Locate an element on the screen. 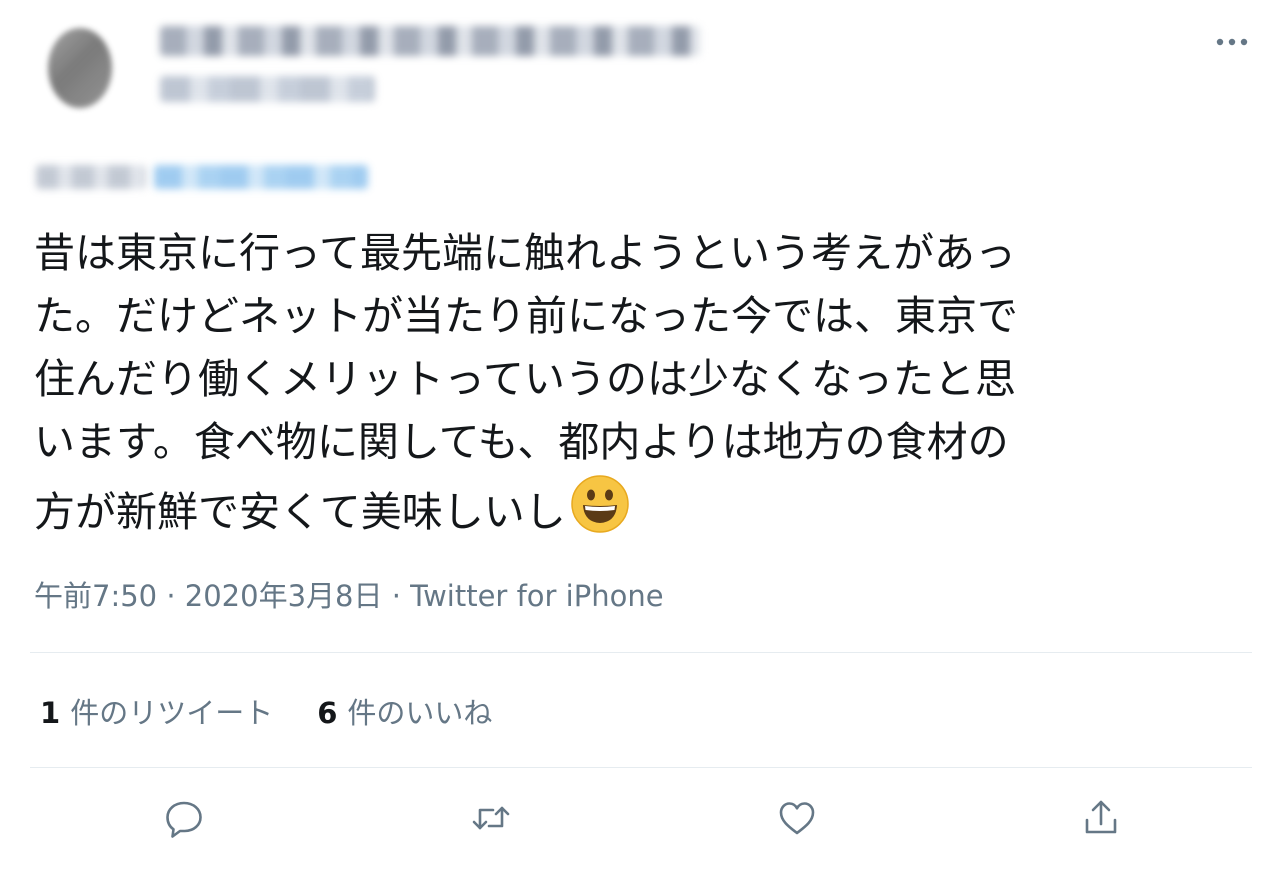  engagement-stats: 1 件のリツイート 6 件のいいね is located at coordinates (266, 711).